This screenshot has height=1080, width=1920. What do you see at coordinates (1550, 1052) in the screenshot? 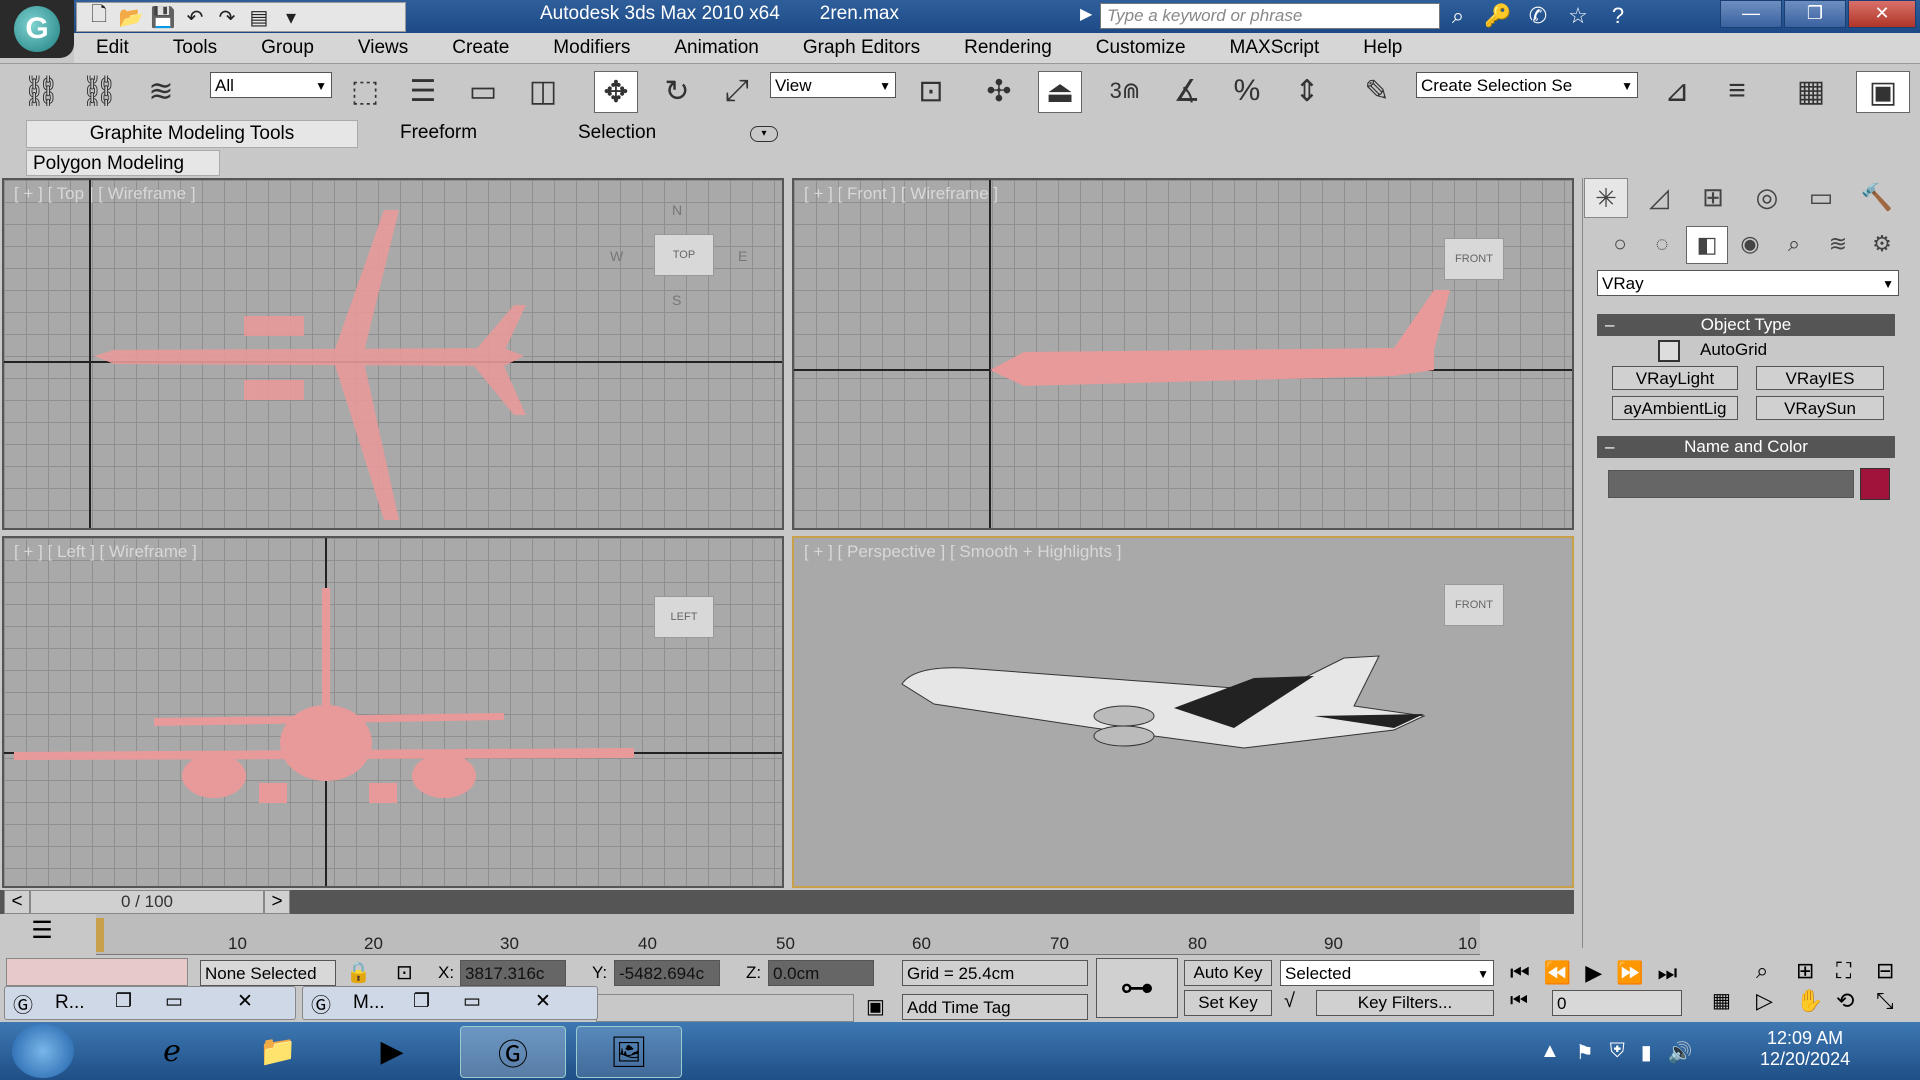
I see `show-hidden-icons-icon: ▲` at bounding box center [1550, 1052].